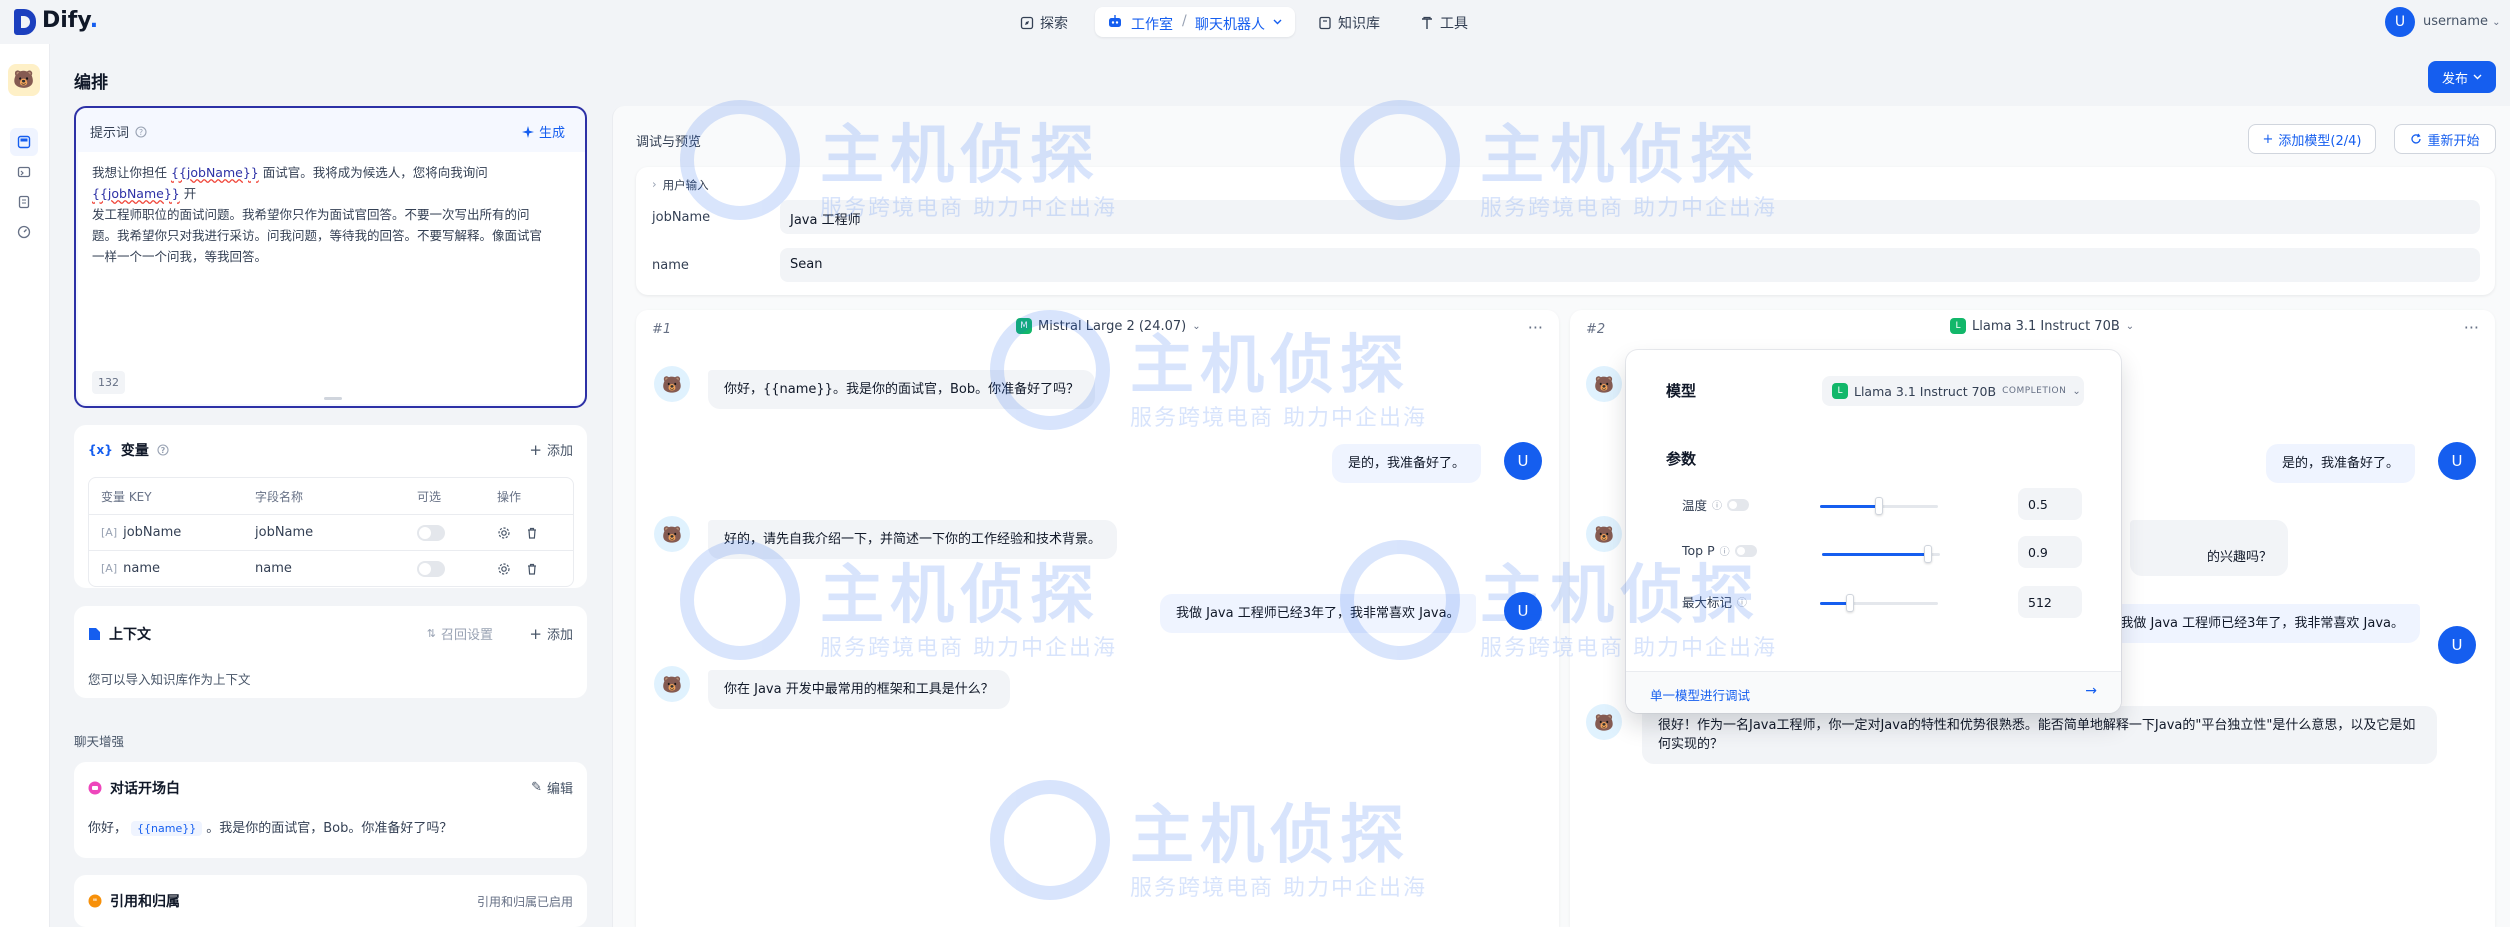  What do you see at coordinates (24, 202) in the screenshot?
I see `logs-nav-icon` at bounding box center [24, 202].